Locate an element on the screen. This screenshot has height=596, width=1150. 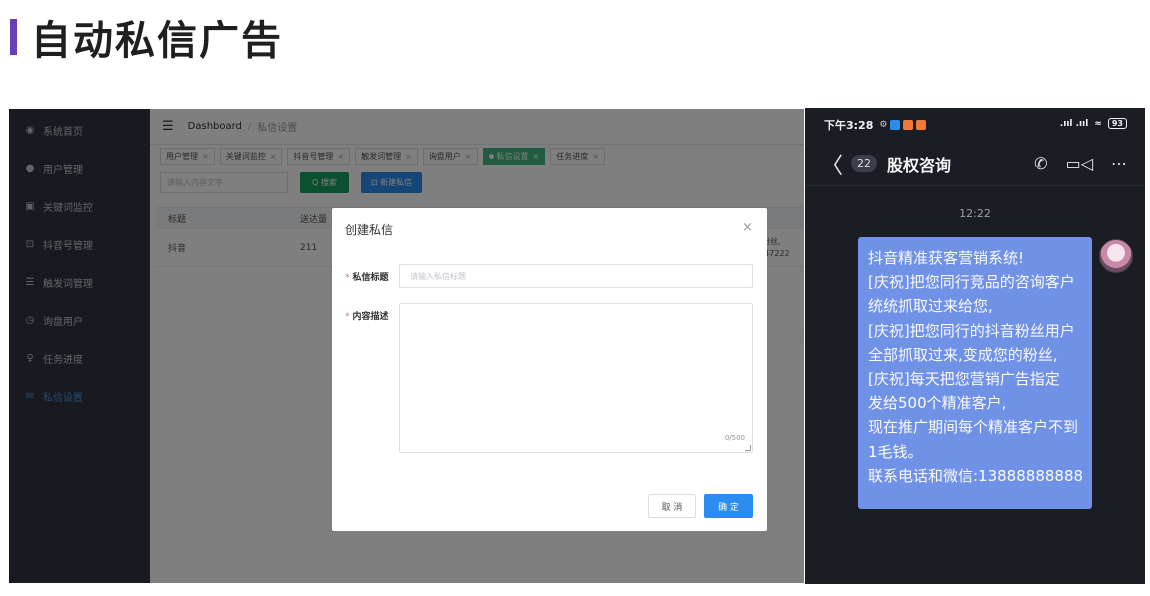
message-title-input: 请输入私信标题 is located at coordinates (576, 276).